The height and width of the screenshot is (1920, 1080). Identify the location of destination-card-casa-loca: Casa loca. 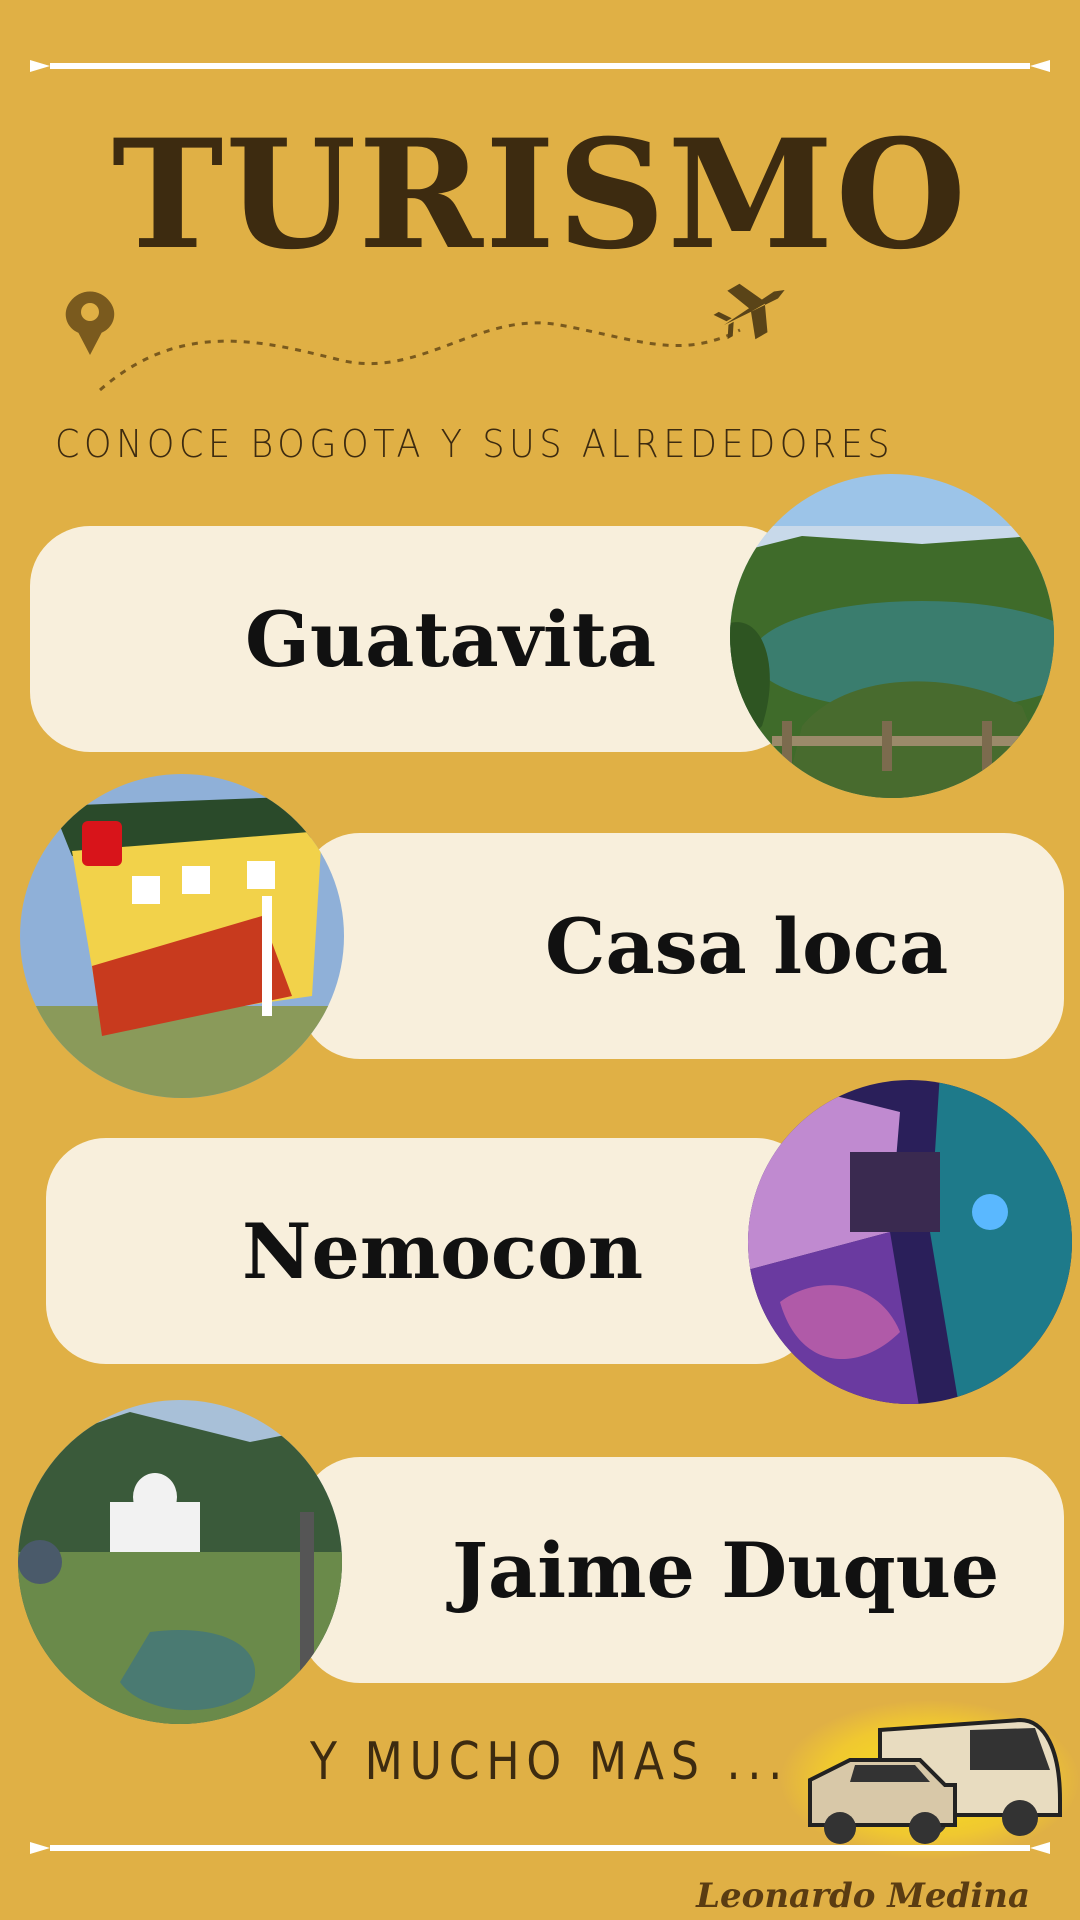
(682, 946).